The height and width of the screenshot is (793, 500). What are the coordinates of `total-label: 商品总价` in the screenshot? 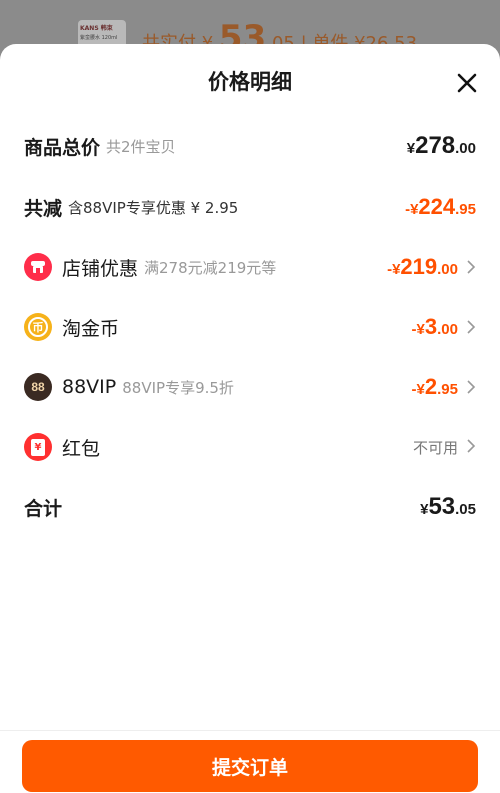 It's located at (62, 147).